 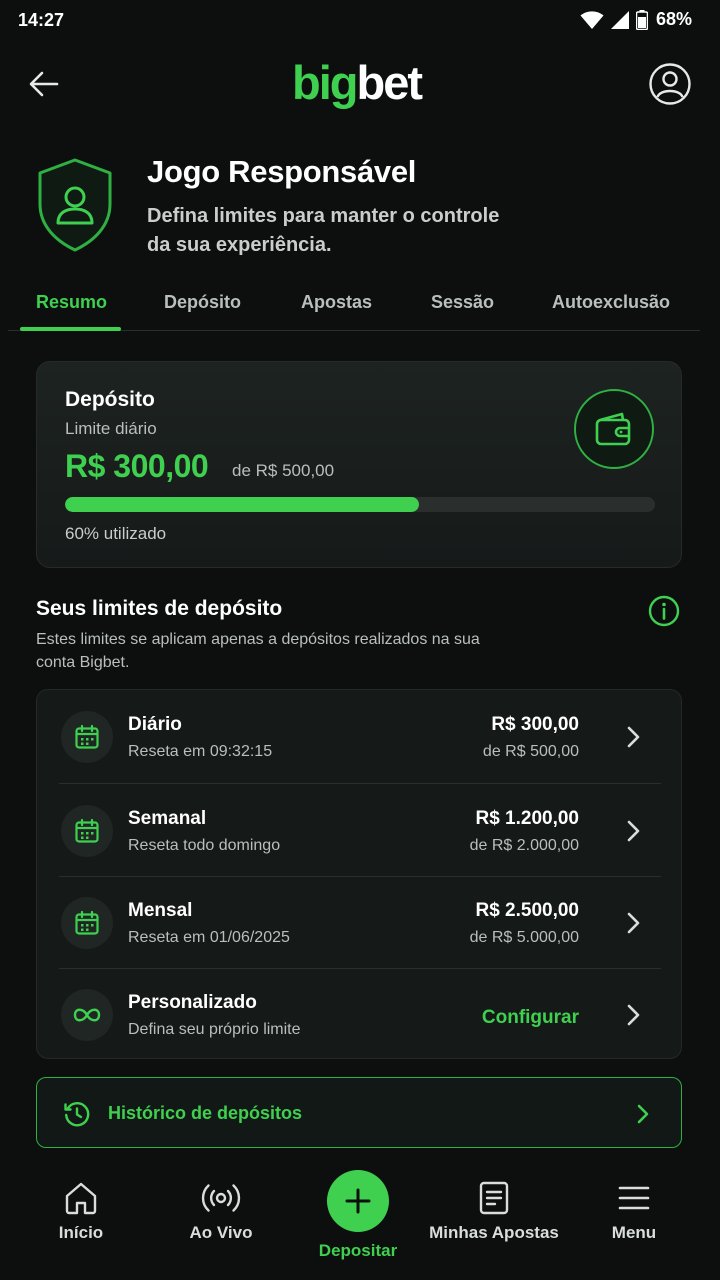 I want to click on limit-used-amount: R$ 1.200,00, so click(x=527, y=818).